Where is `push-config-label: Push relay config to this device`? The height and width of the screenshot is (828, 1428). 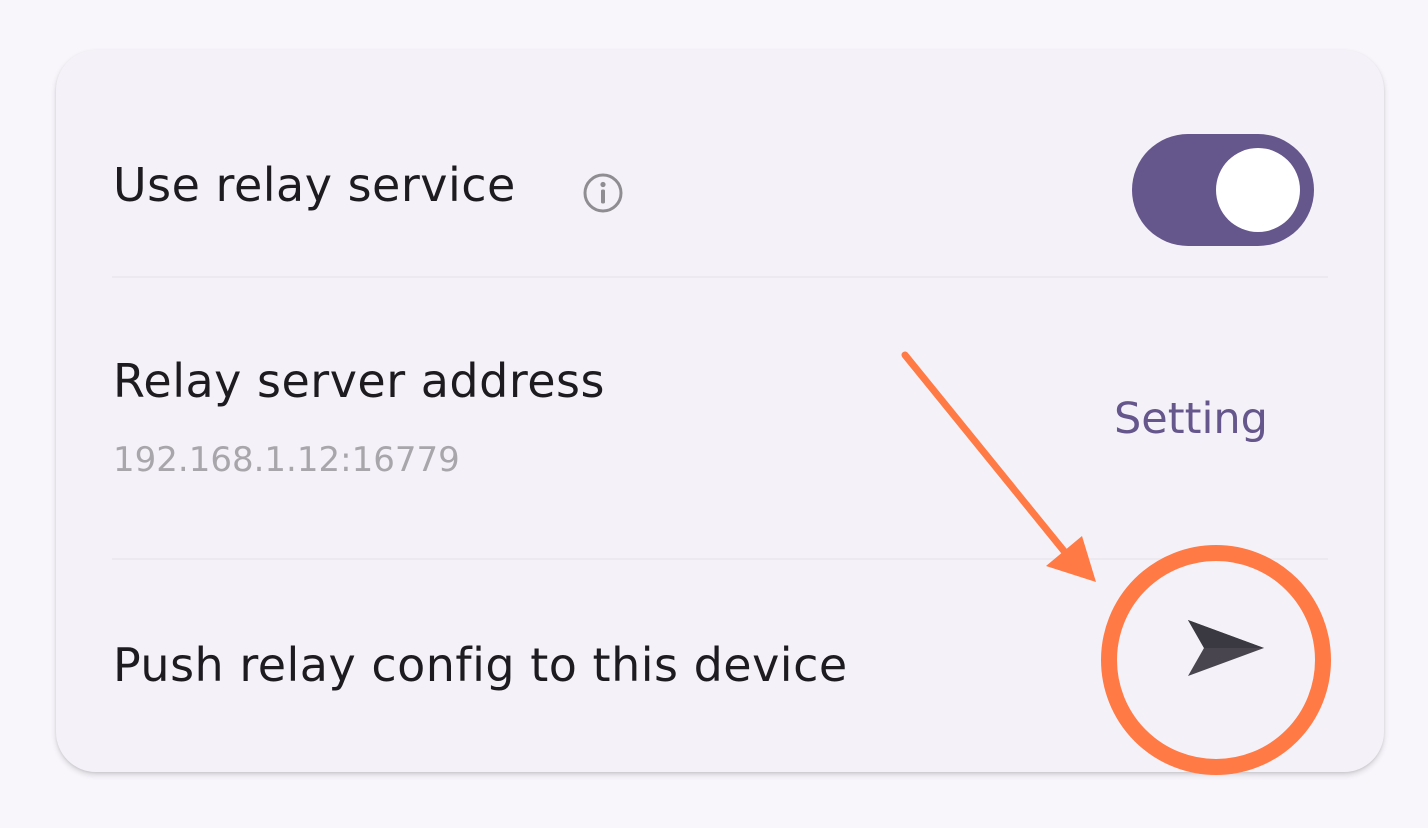 push-config-label: Push relay config to this device is located at coordinates (480, 665).